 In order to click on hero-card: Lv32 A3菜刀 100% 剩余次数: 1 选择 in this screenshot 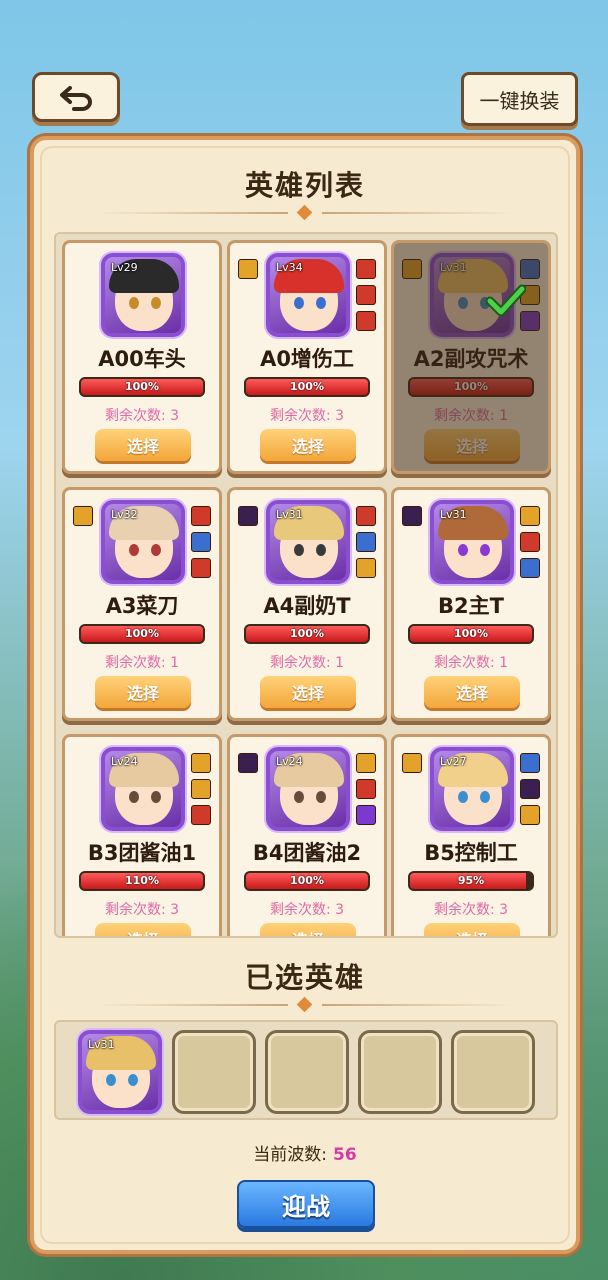, I will do `click(142, 604)`.